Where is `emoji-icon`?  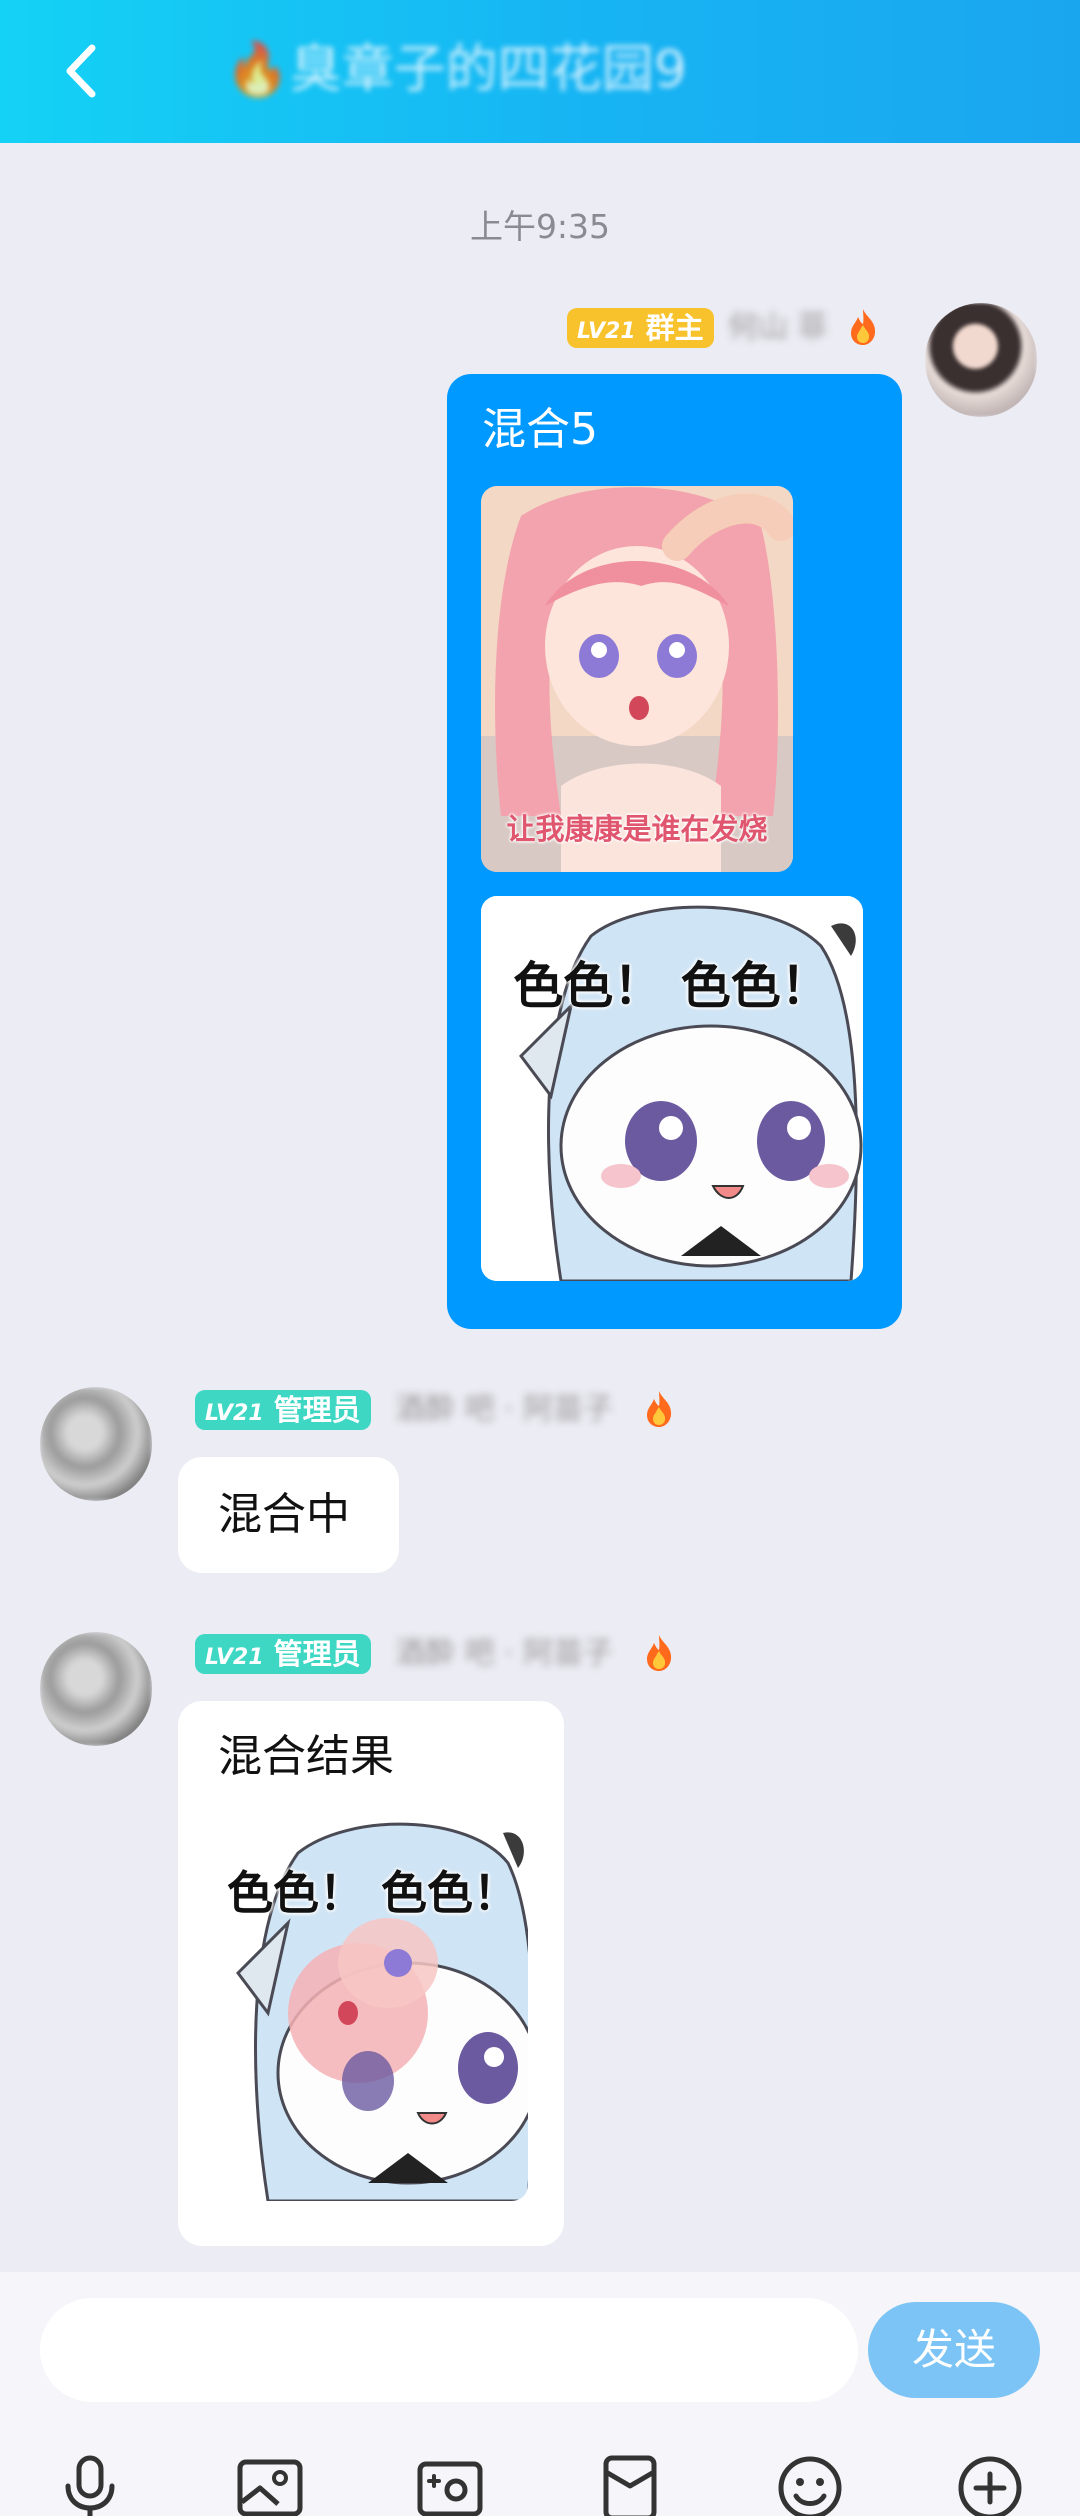 emoji-icon is located at coordinates (810, 2484).